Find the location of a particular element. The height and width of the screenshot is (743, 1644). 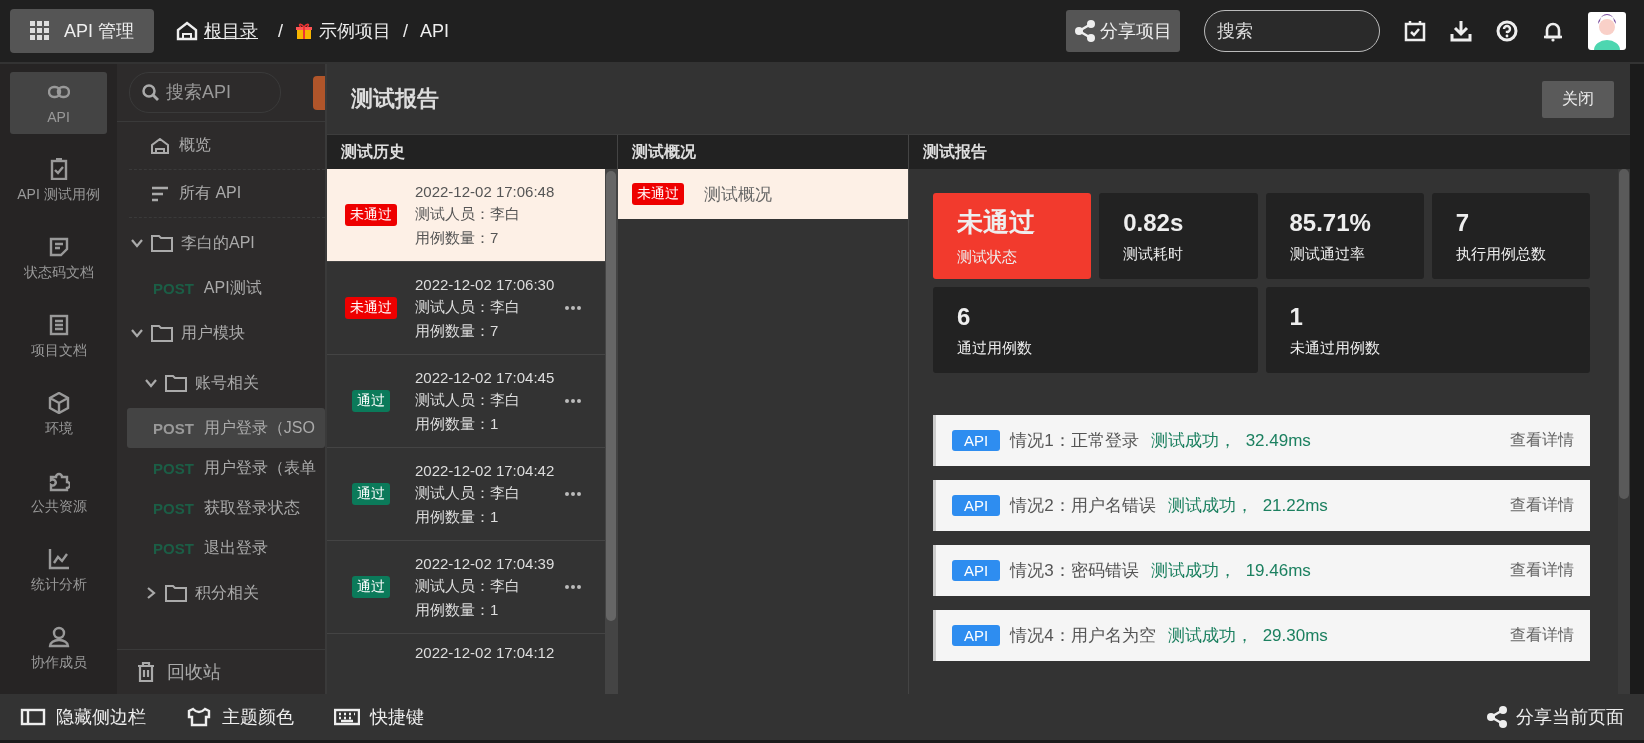

case-title: 情况1：正常登录 is located at coordinates (1074, 441).